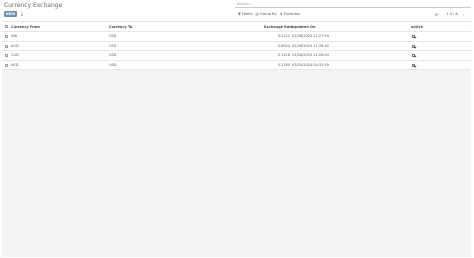 This screenshot has width=474, height=258. Describe the element at coordinates (303, 27) in the screenshot. I see `header-updated-on: Updated On` at that location.